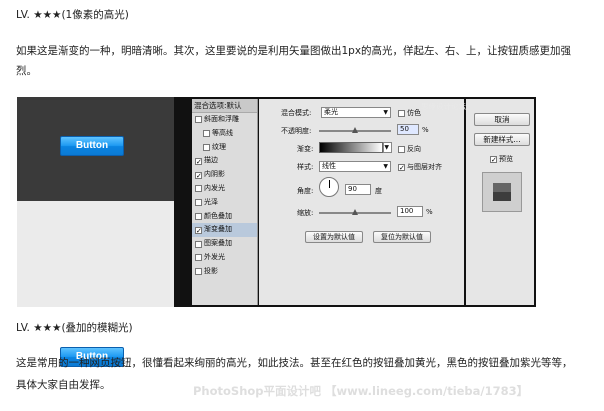 The height and width of the screenshot is (411, 604). What do you see at coordinates (214, 187) in the screenshot?
I see `style-item-label: 内发光` at bounding box center [214, 187].